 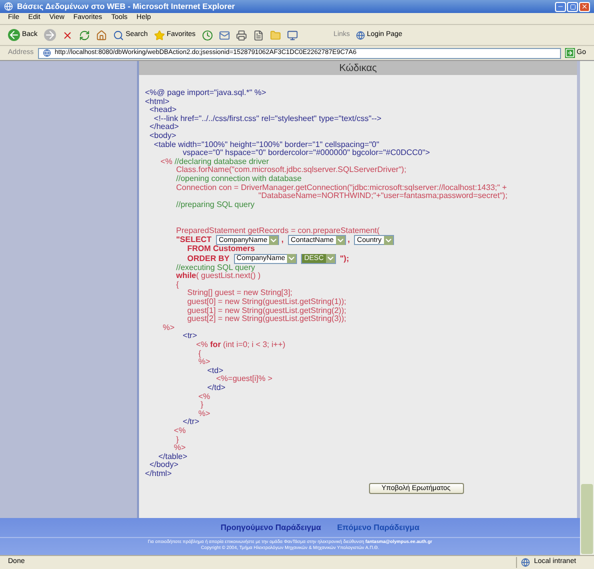 What do you see at coordinates (267, 302) in the screenshot?
I see `code-line: guest[0] = new String(guestList.getString(1));` at bounding box center [267, 302].